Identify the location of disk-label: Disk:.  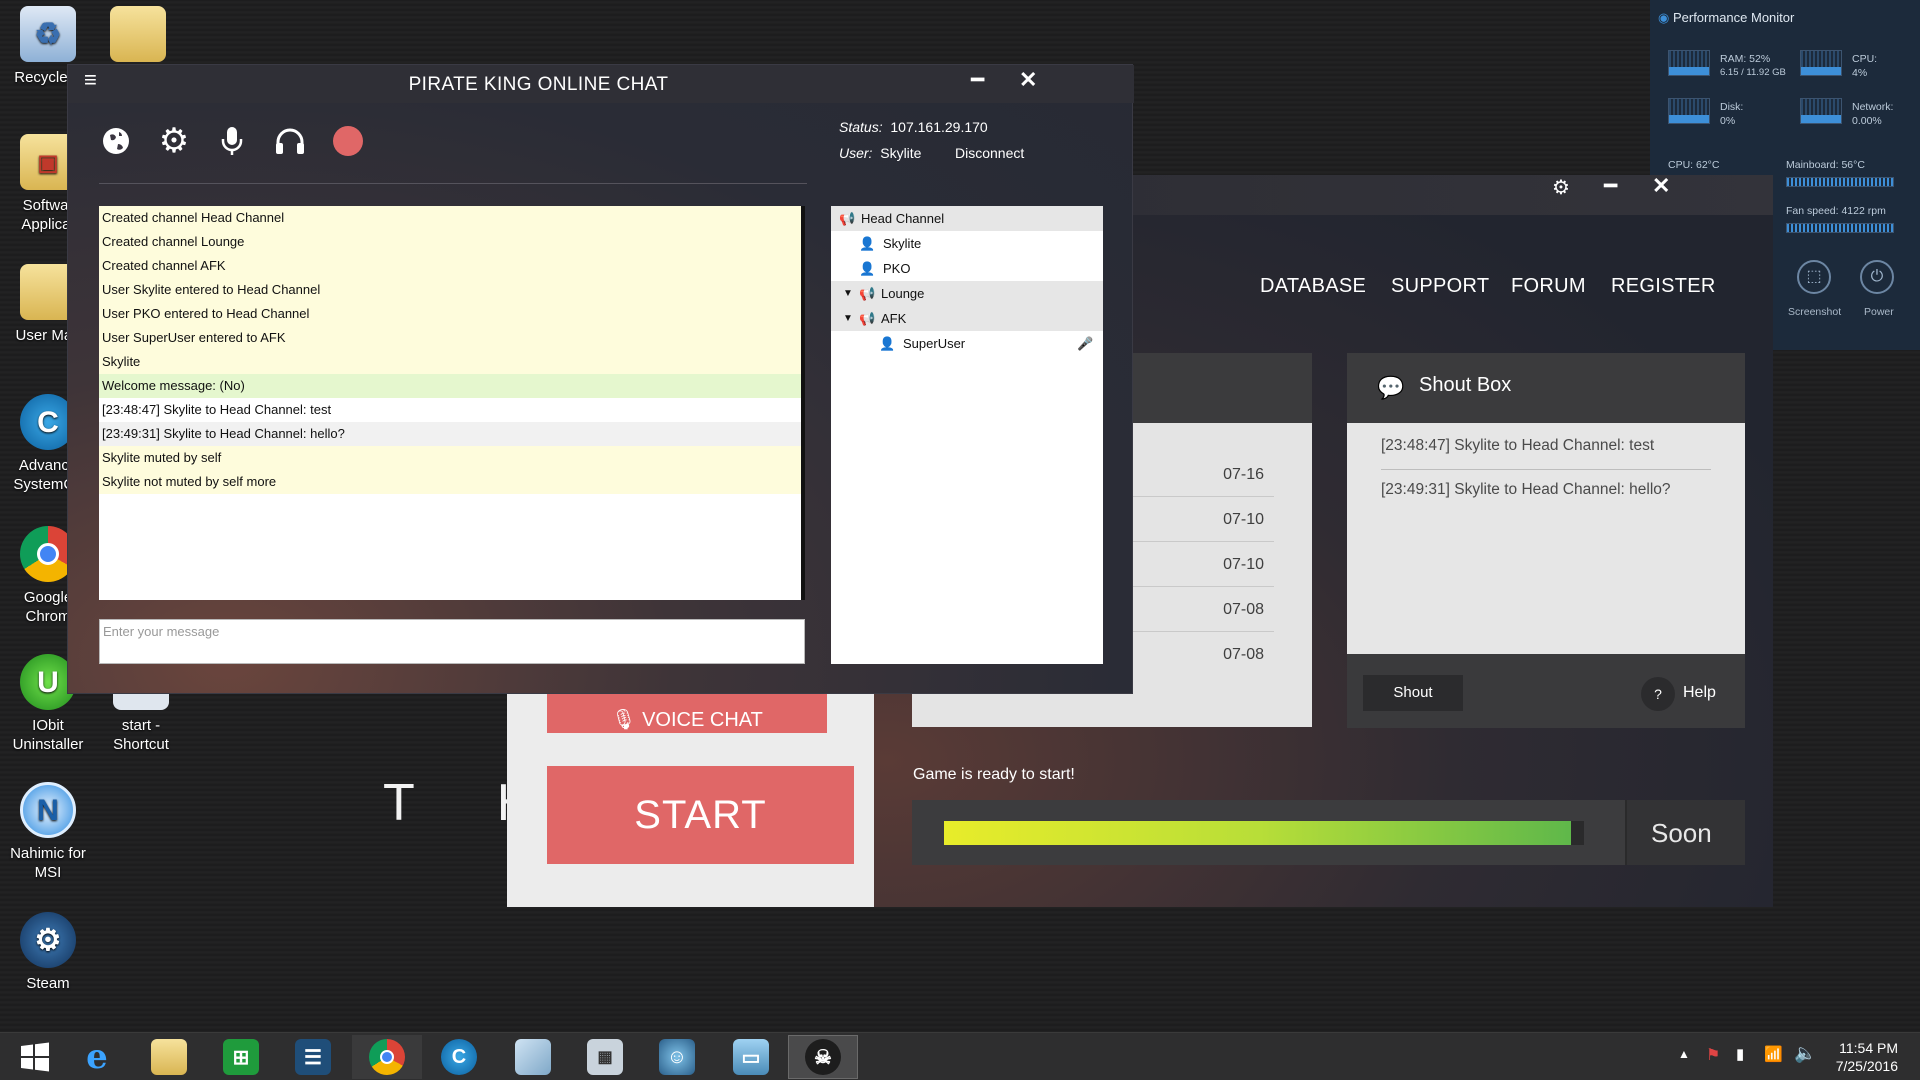
(1732, 107).